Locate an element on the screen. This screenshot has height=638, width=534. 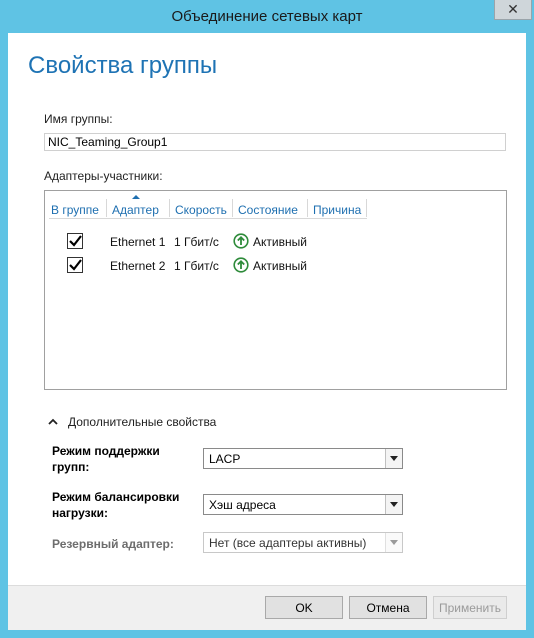
title-bar: Объединение сетевых карт ✕ is located at coordinates (267, 16).